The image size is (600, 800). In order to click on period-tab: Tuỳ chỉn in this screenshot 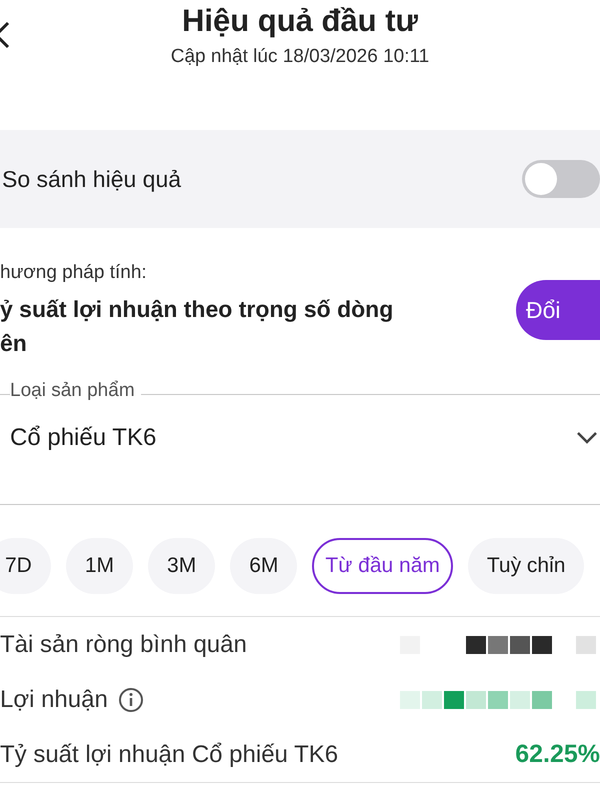, I will do `click(526, 566)`.